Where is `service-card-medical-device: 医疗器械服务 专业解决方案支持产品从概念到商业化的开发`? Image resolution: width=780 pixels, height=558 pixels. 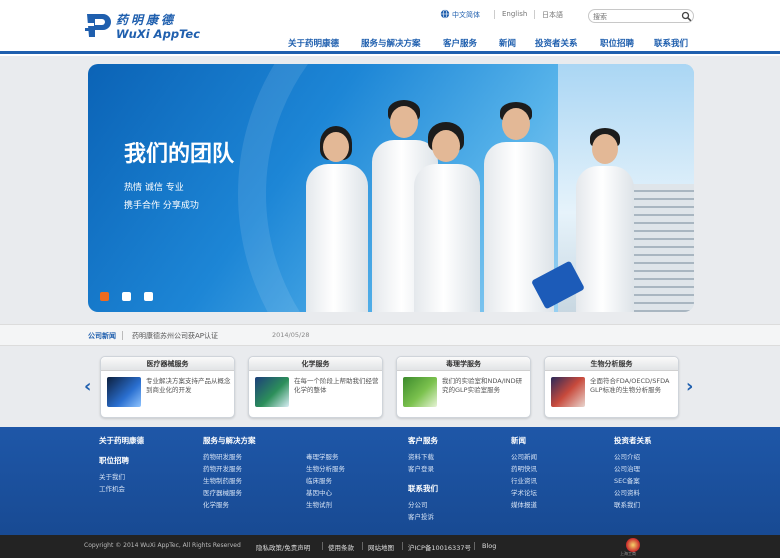
service-card-medical-device: 医疗器械服务 专业解决方案支持产品从概念到商业化的开发 is located at coordinates (167, 387).